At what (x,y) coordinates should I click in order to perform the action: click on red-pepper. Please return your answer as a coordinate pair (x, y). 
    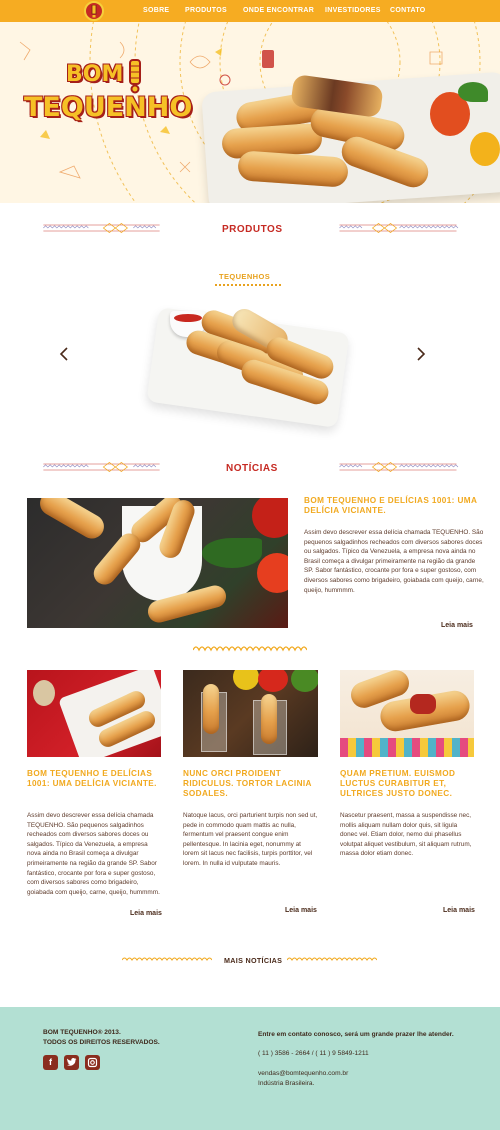
    Looking at the image, I should click on (273, 681).